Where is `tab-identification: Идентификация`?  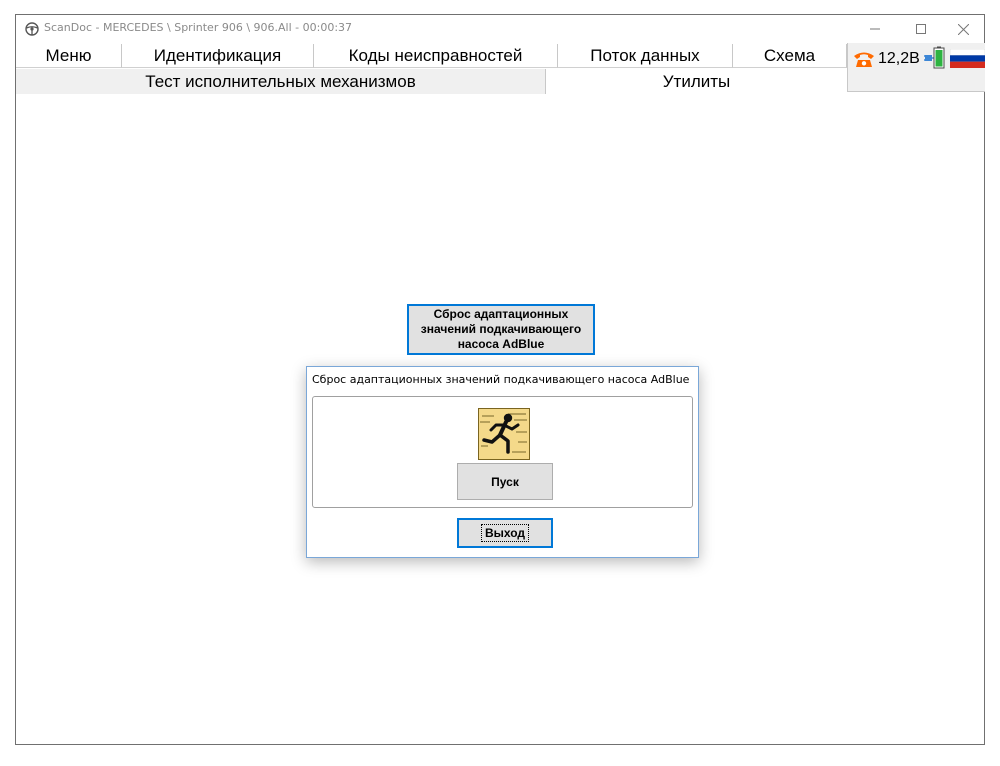 tab-identification: Идентификация is located at coordinates (218, 56).